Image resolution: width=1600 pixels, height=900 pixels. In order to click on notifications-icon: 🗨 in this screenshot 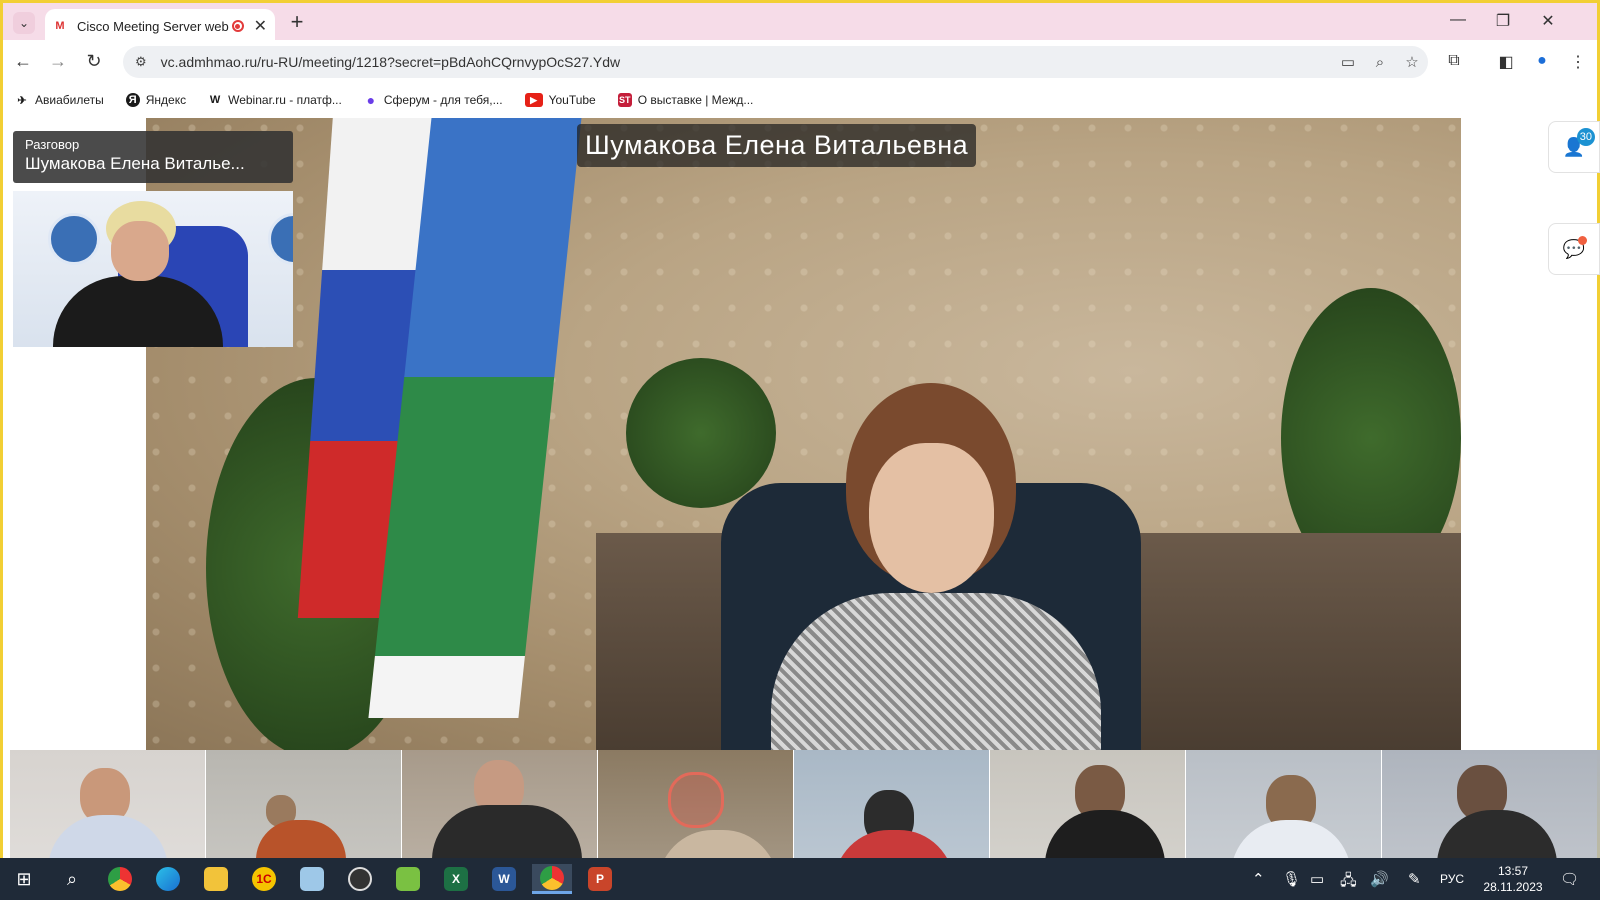, I will do `click(1569, 879)`.